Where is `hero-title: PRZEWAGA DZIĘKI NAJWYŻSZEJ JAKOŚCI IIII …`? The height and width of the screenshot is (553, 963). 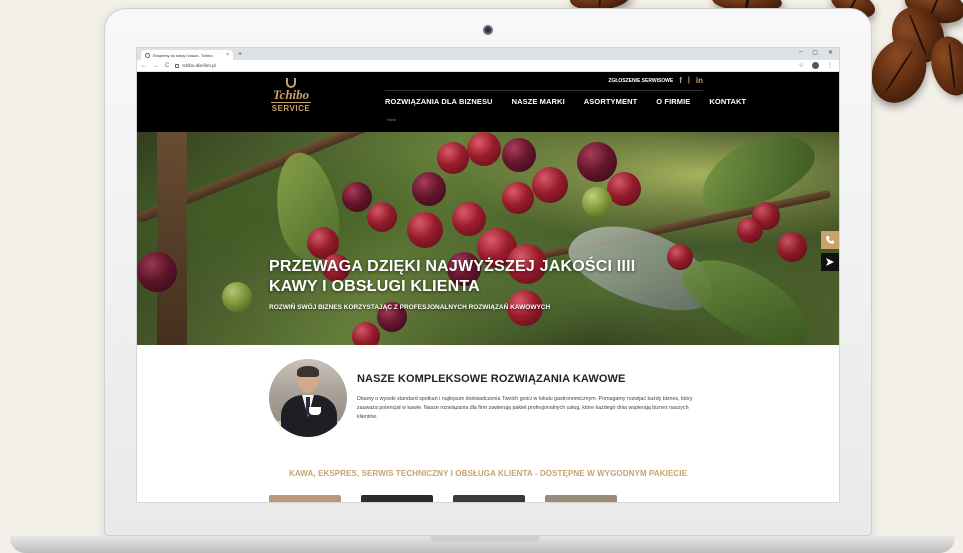
hero-title: PRZEWAGA DZIĘKI NAJWYŻSZEJ JAKOŚCI IIII … is located at coordinates (452, 277).